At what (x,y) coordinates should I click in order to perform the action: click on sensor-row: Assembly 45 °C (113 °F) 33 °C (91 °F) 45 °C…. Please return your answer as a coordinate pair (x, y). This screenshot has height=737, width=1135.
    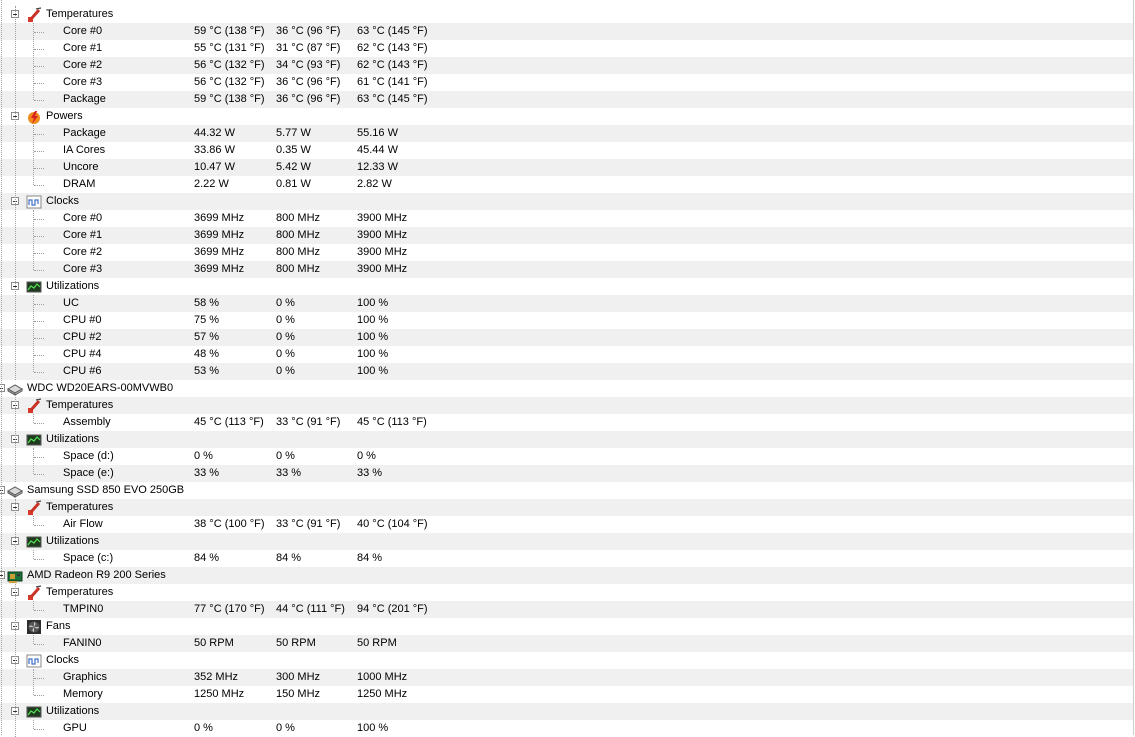
    Looking at the image, I should click on (566, 422).